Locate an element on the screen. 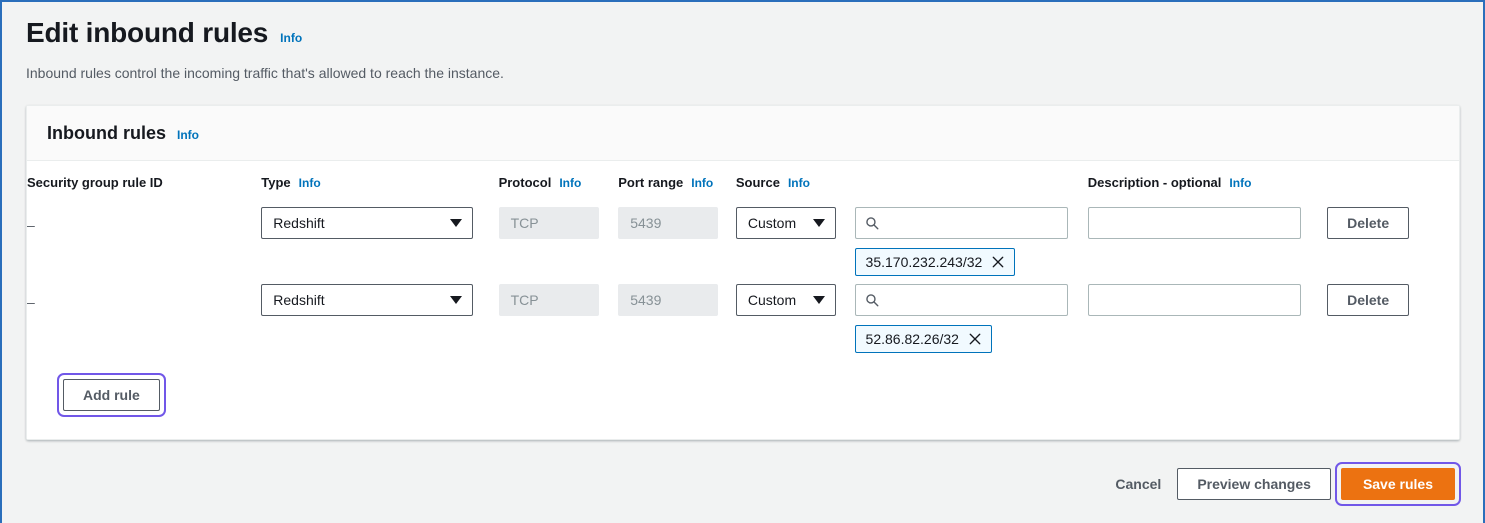 Image resolution: width=1485 pixels, height=523 pixels. column-header-protocol-label: Protocol is located at coordinates (525, 182).